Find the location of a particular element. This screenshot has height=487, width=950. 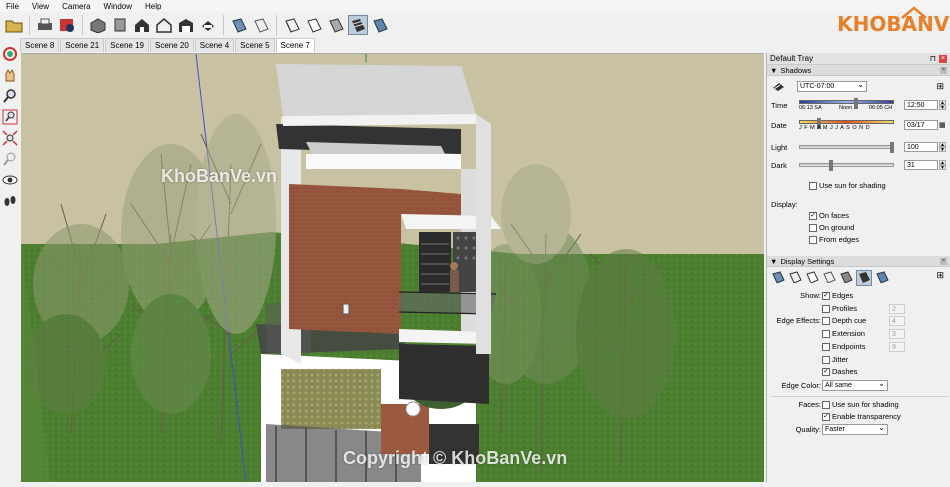

house-right-edge is located at coordinates (483, 234).